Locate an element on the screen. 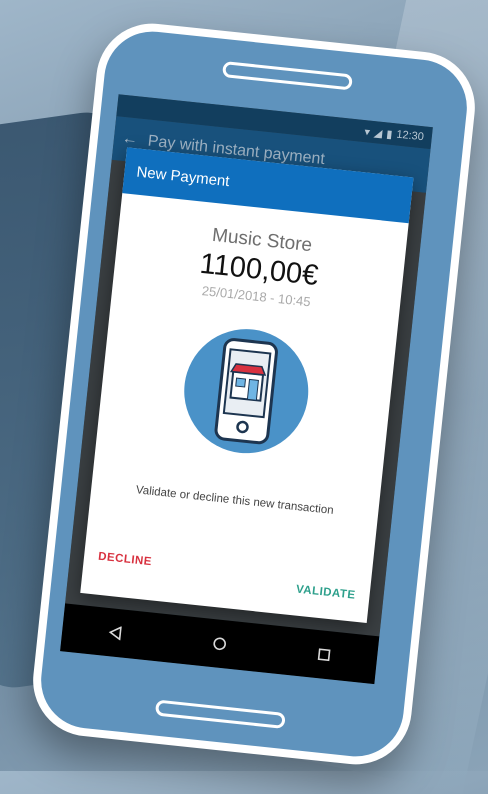 This screenshot has width=488, height=794. decline-button: DECLINE is located at coordinates (125, 560).